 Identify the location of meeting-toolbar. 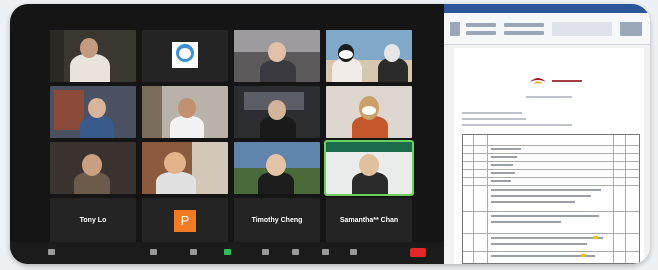
(227, 253).